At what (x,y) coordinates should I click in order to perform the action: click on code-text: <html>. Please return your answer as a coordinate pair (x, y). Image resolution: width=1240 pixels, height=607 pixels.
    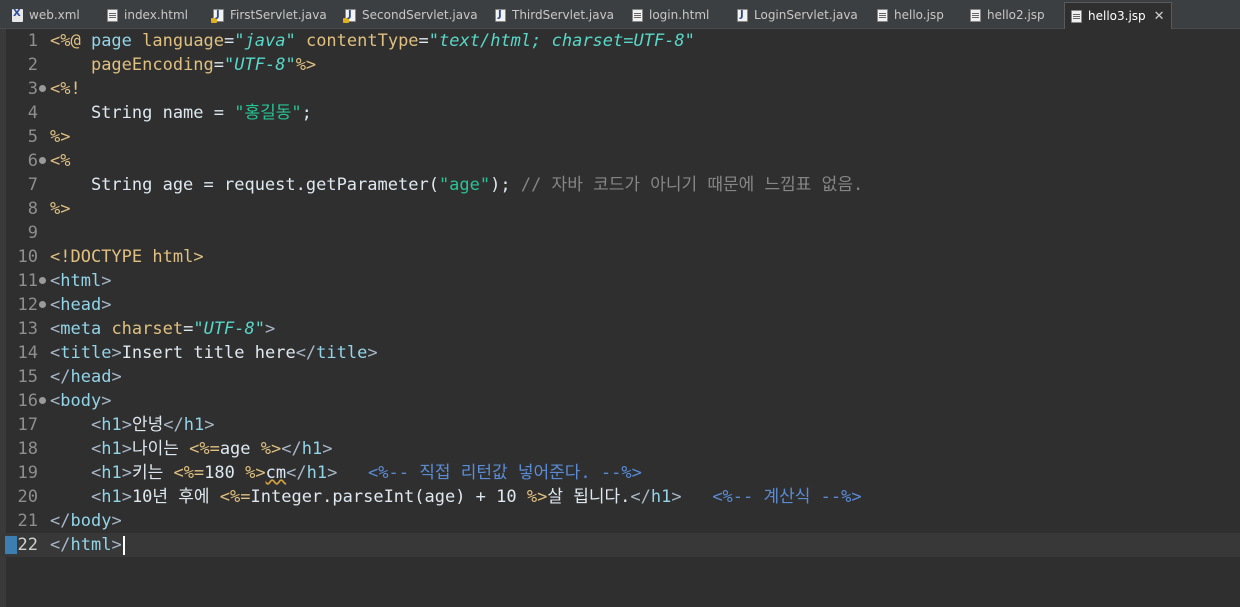
    Looking at the image, I should click on (80, 281).